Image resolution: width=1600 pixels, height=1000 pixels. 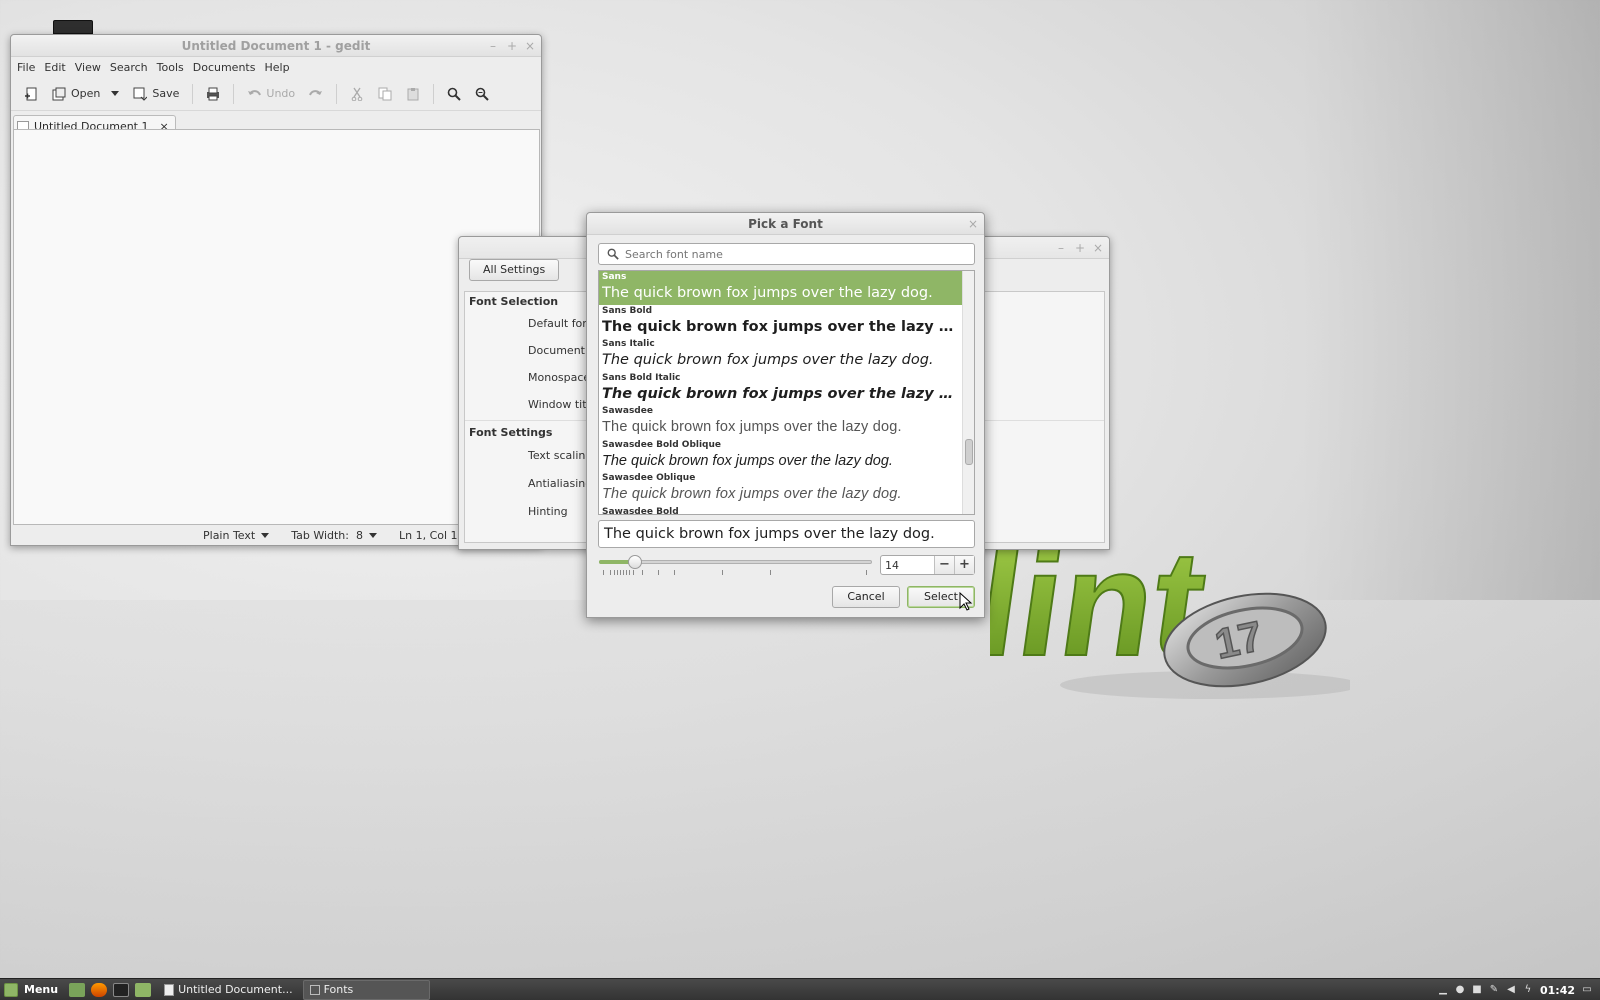 What do you see at coordinates (866, 597) in the screenshot?
I see `cancel-button: Cancel` at bounding box center [866, 597].